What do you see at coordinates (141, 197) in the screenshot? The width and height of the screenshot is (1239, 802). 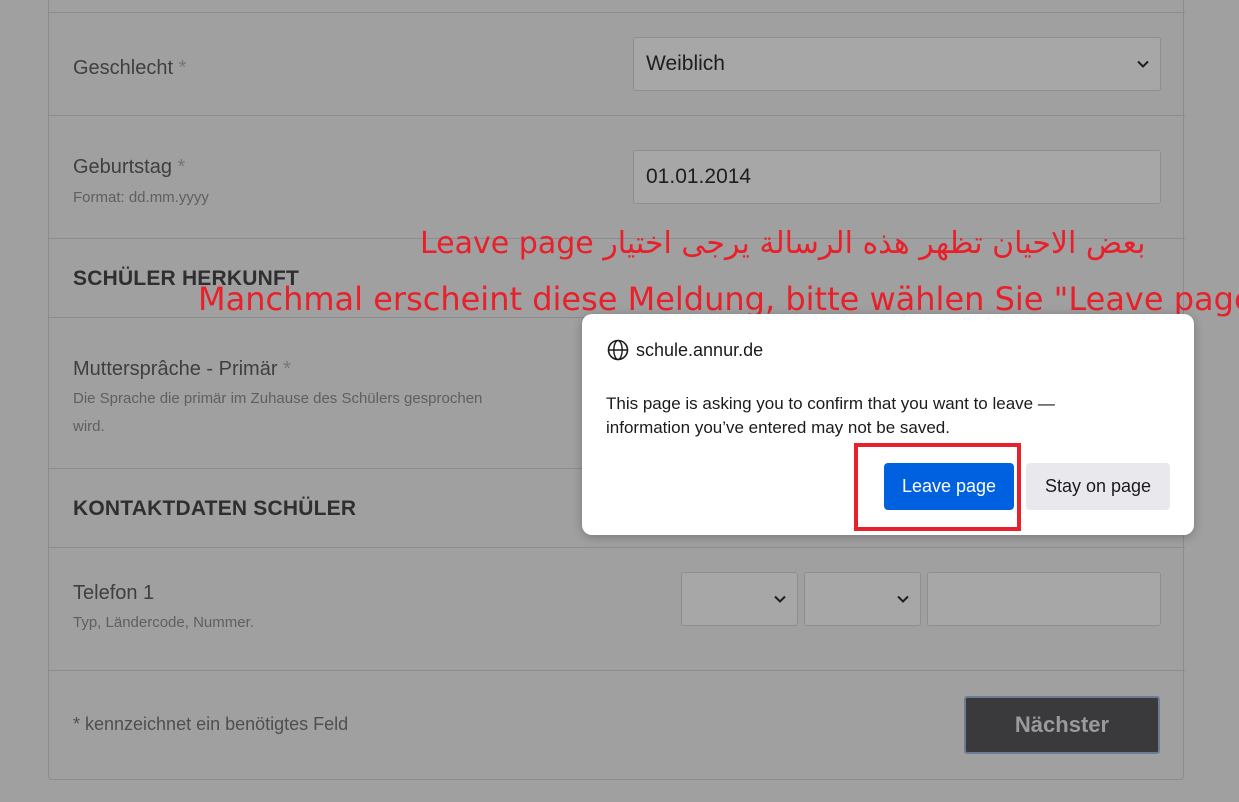 I see `birthday-format-hint: Format: dd.mm.yyyy` at bounding box center [141, 197].